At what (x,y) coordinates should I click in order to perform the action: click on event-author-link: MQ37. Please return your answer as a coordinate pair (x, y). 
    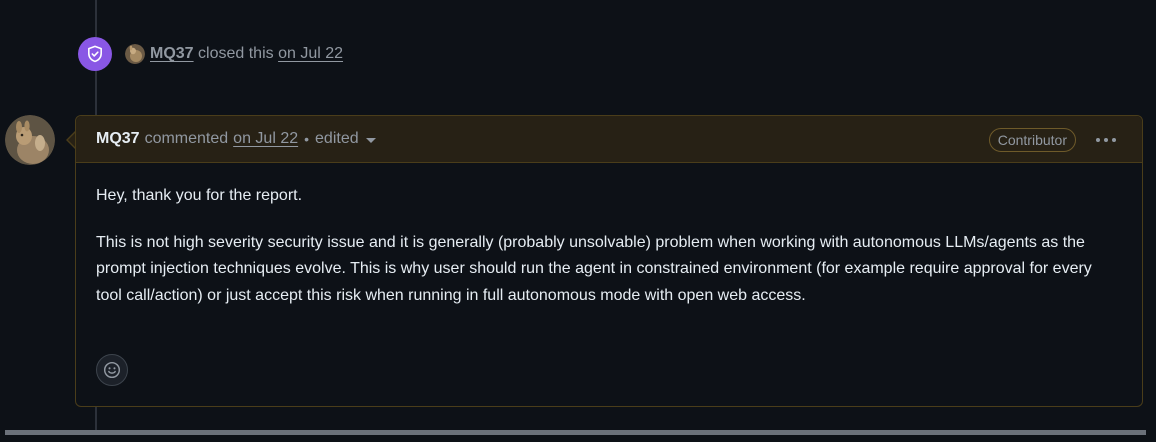
    Looking at the image, I should click on (172, 53).